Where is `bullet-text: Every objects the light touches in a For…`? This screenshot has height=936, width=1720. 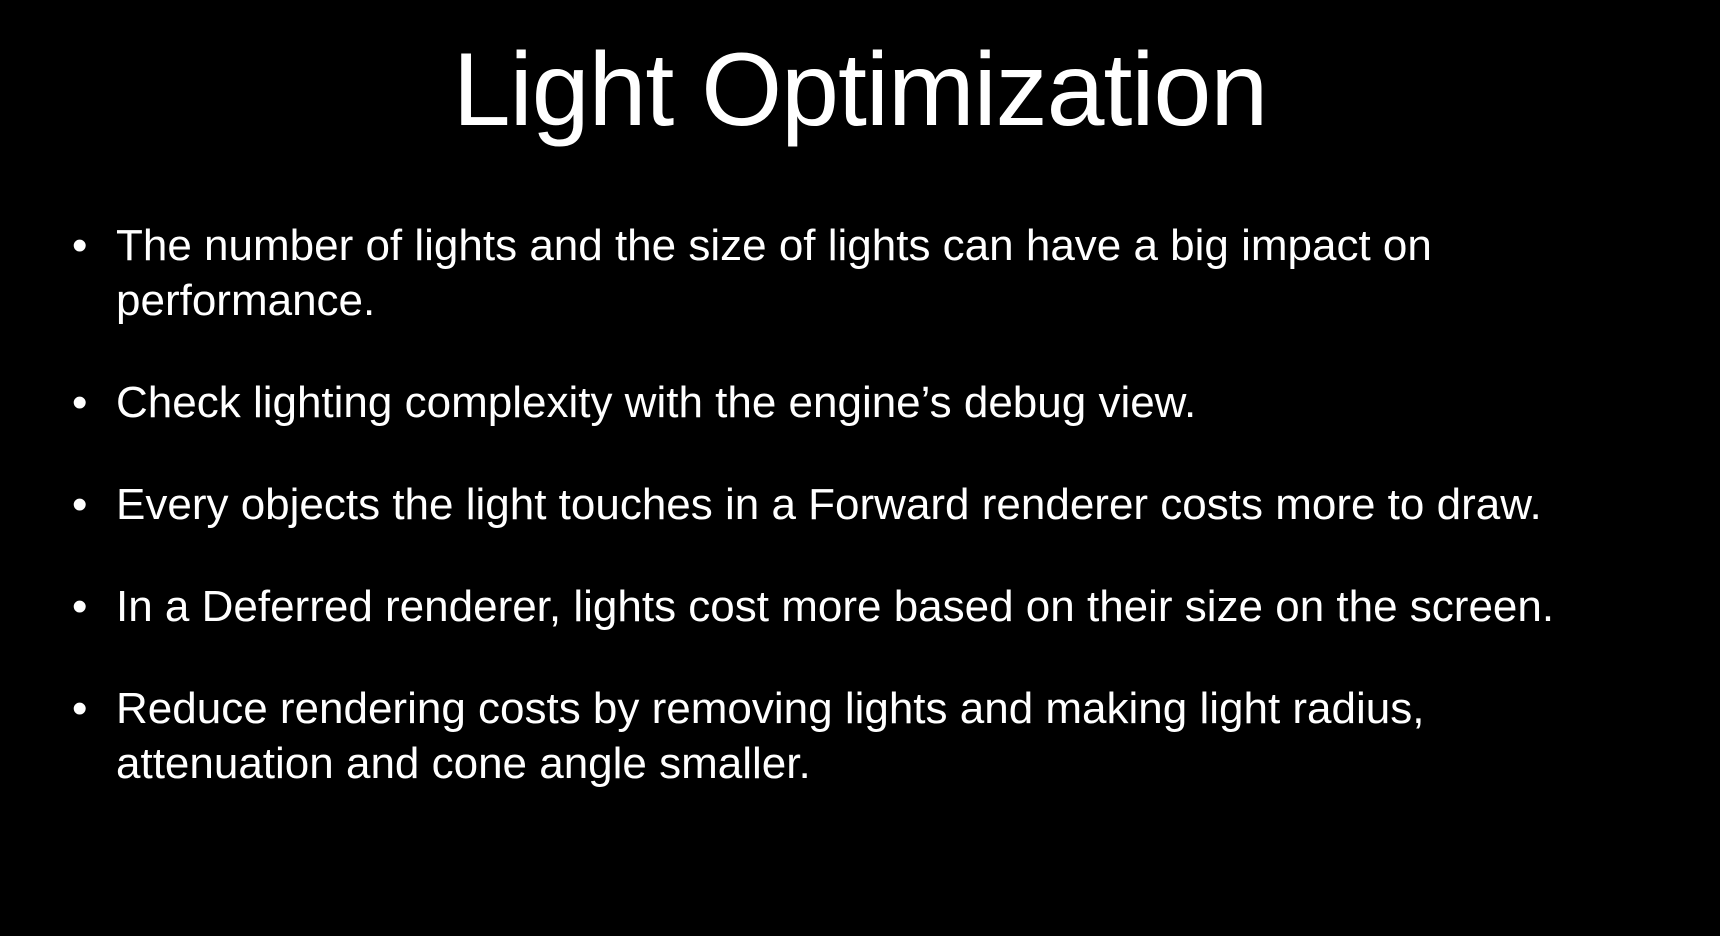
bullet-text: Every objects the light touches in a For… is located at coordinates (829, 504).